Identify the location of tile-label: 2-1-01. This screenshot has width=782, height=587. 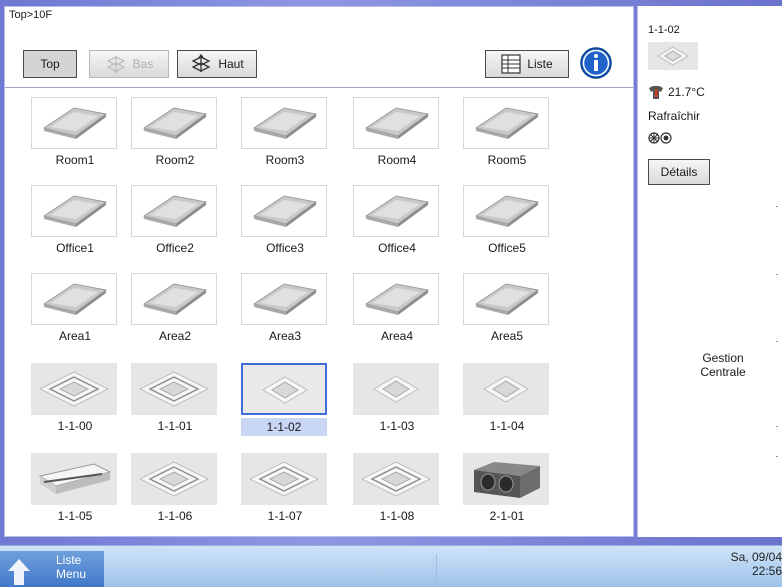
(507, 516).